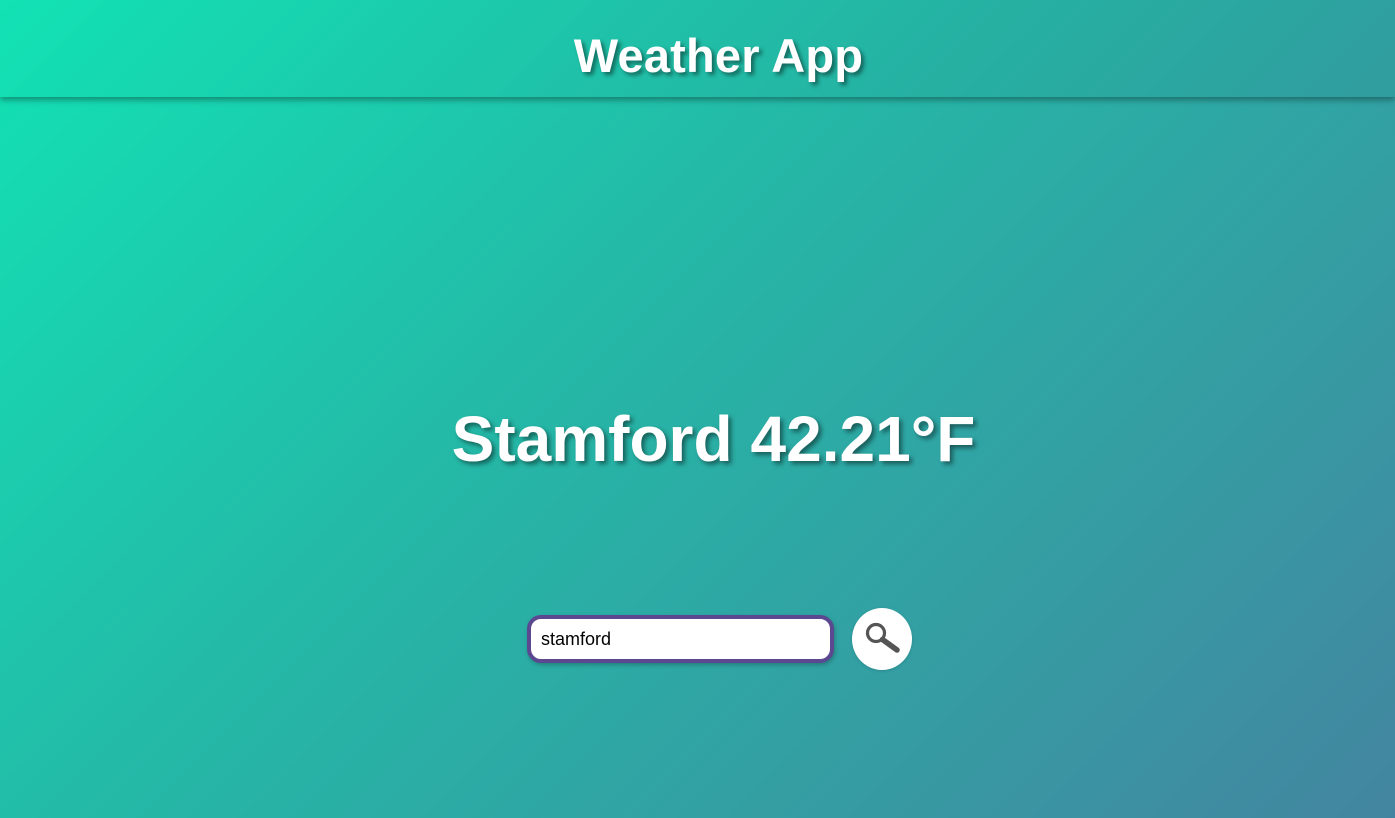  What do you see at coordinates (592, 439) in the screenshot?
I see `city-name: Stamford` at bounding box center [592, 439].